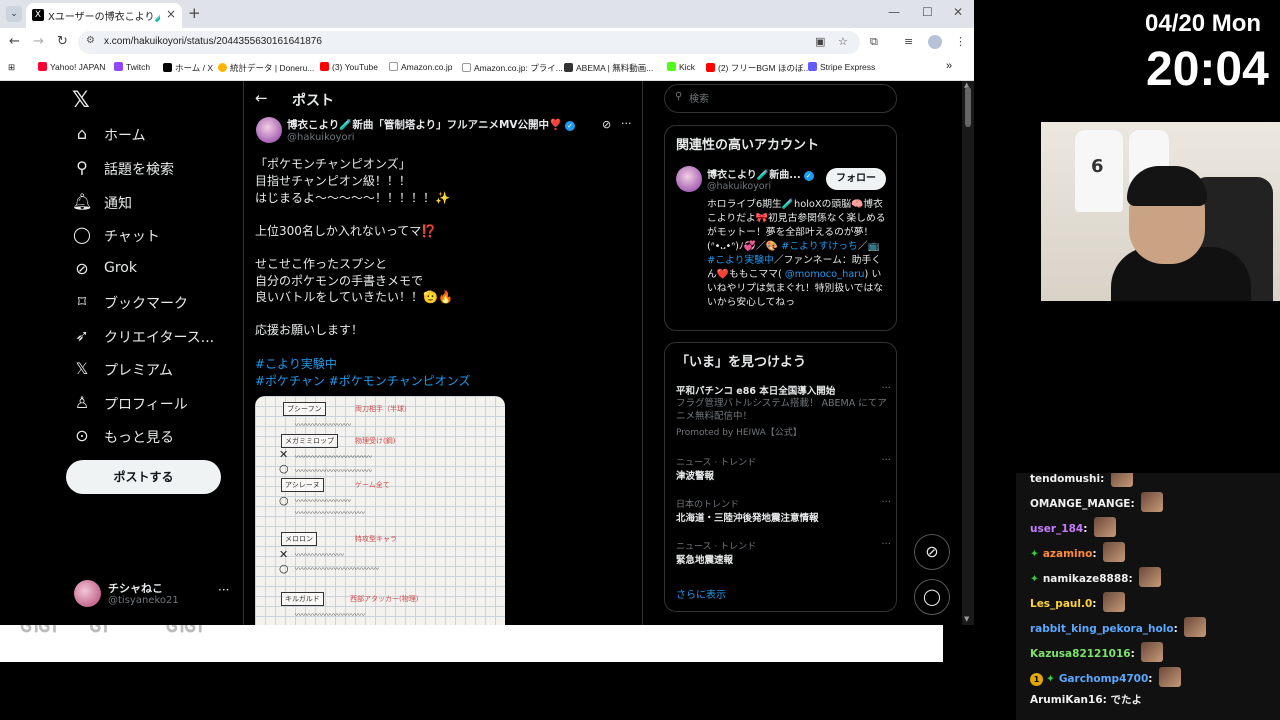 This screenshot has height=720, width=1280. What do you see at coordinates (935, 42) in the screenshot?
I see `profile-avatar-icon` at bounding box center [935, 42].